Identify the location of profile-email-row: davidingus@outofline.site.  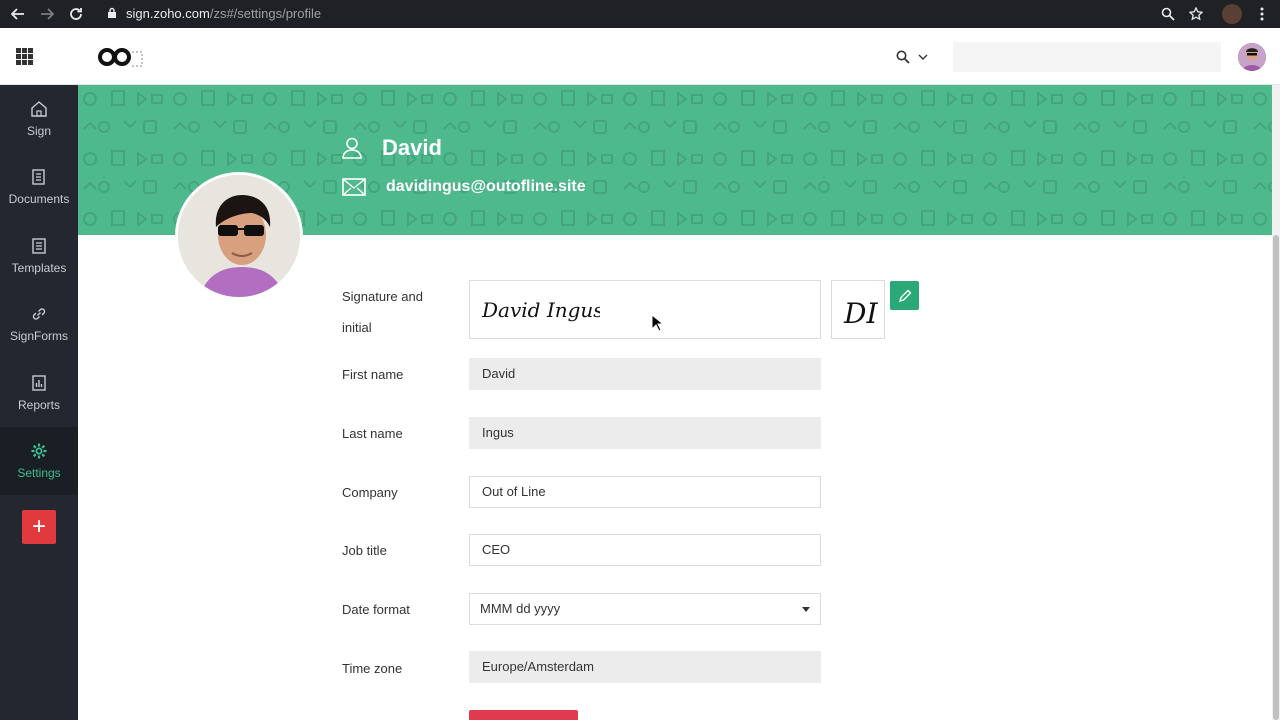
(464, 187).